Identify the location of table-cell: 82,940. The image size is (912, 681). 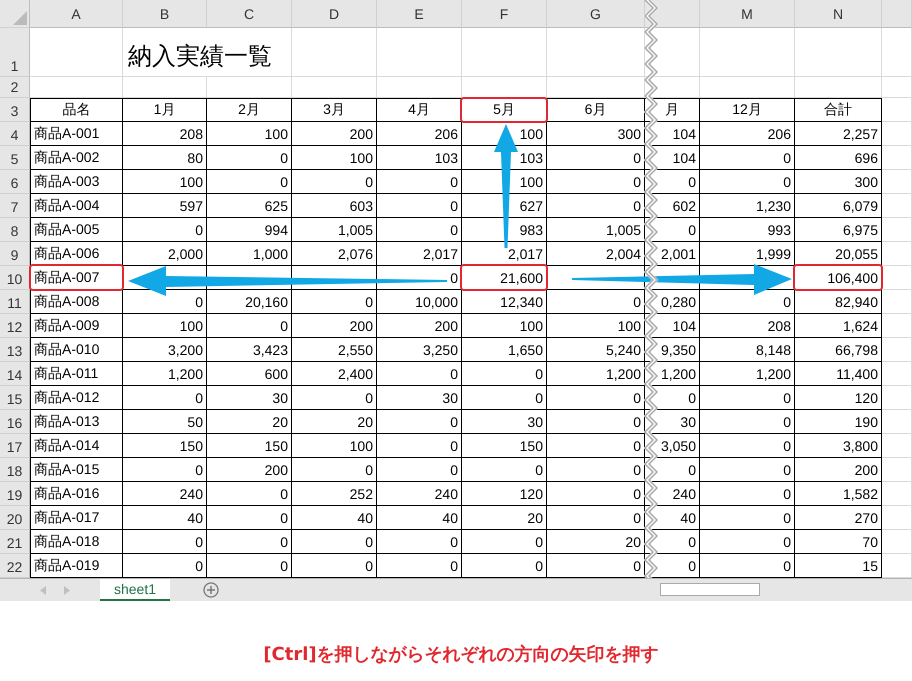
(838, 302).